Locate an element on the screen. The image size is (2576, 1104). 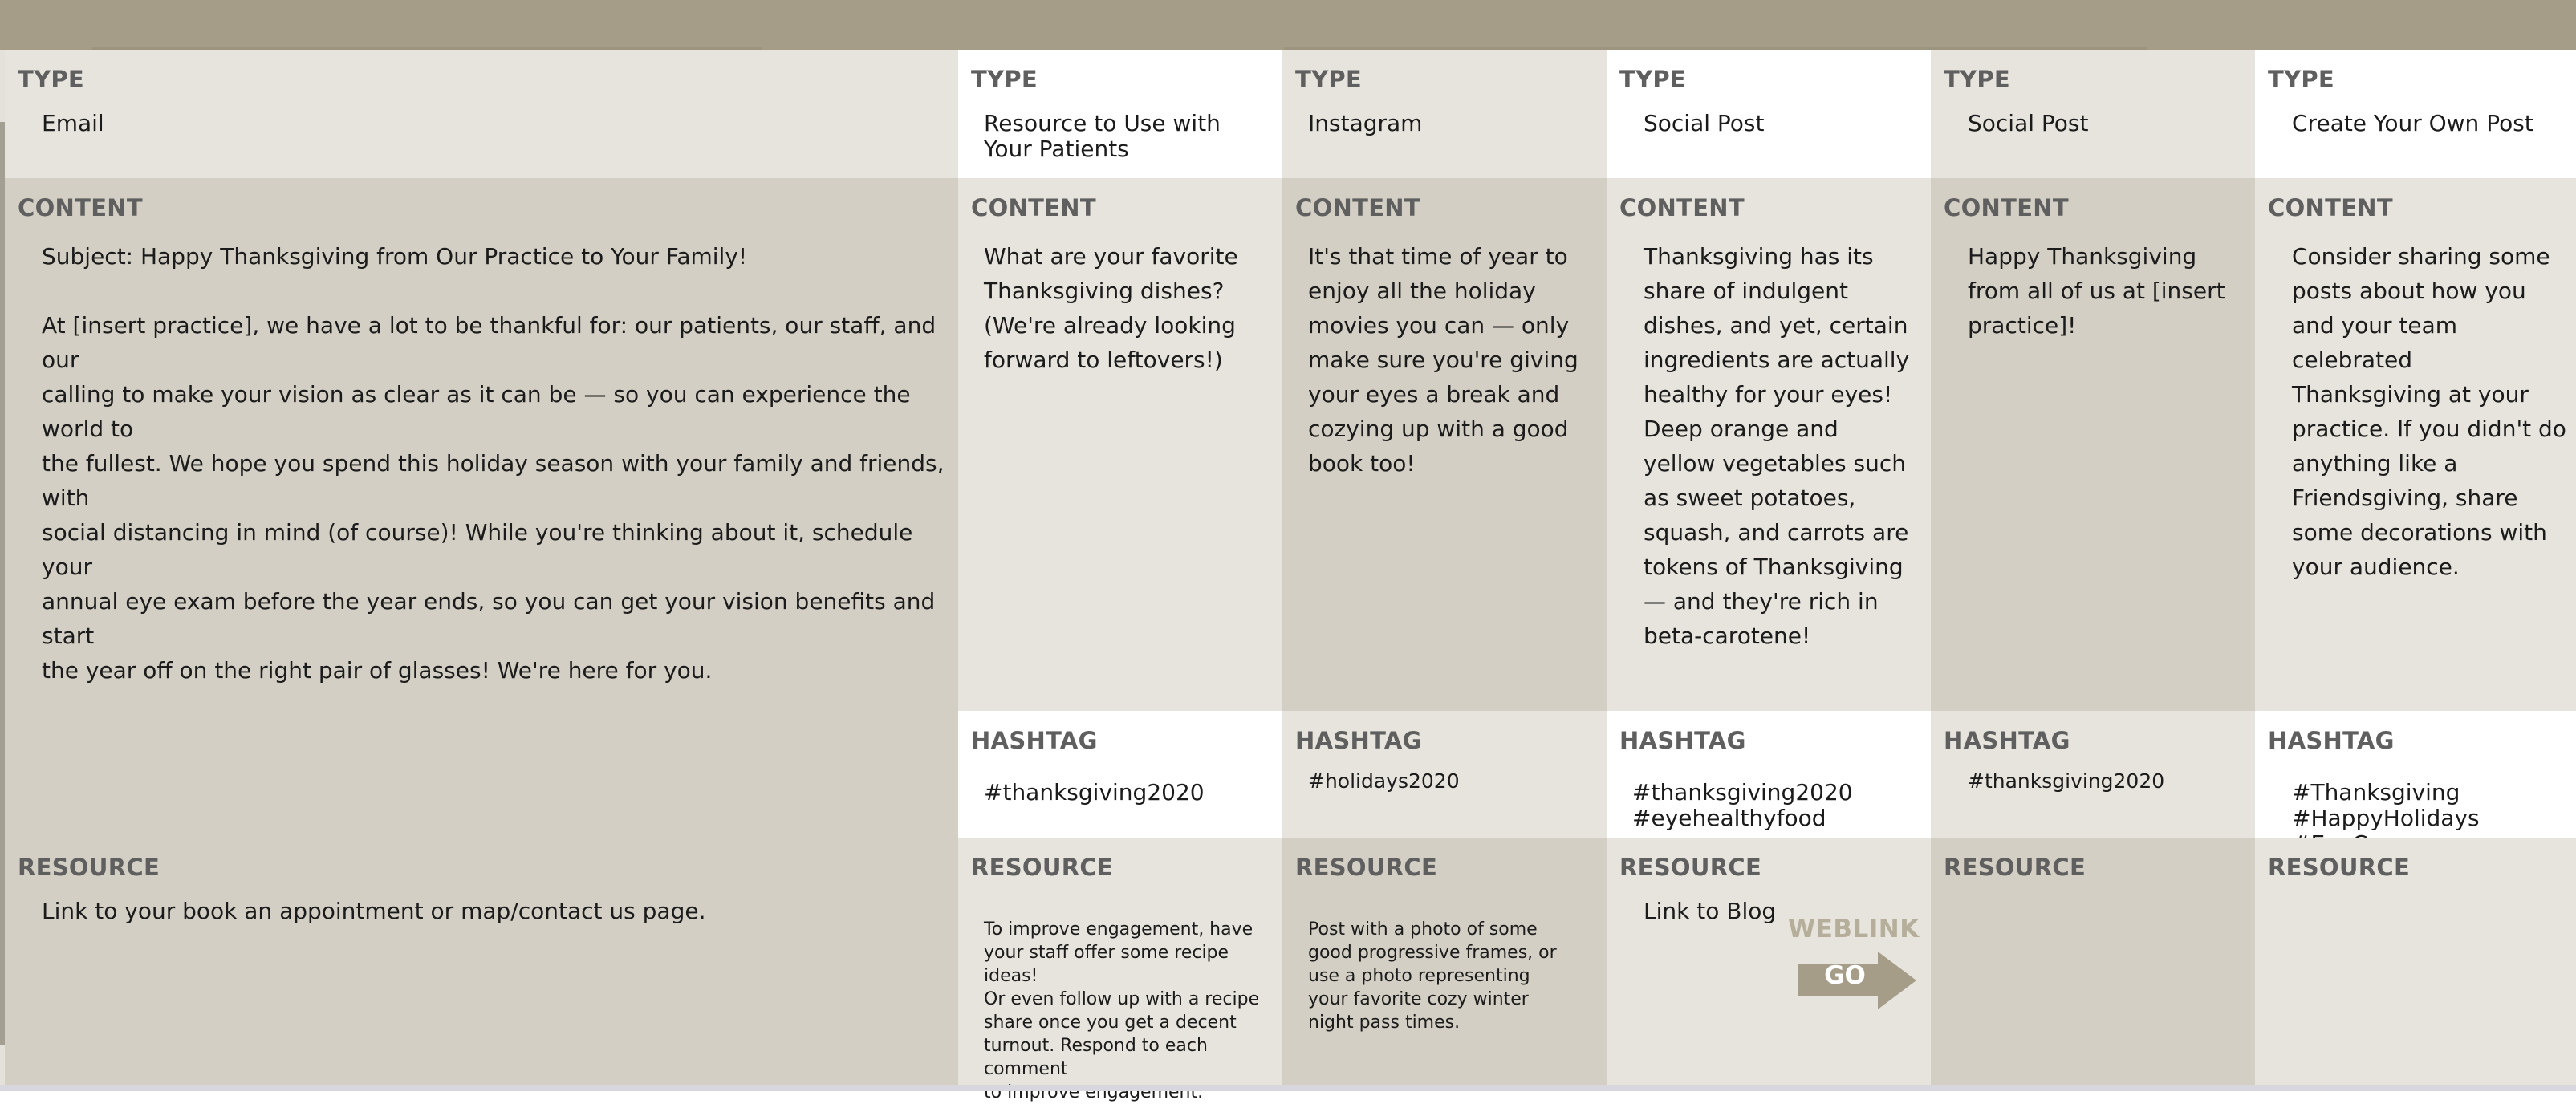
type-value: Email is located at coordinates (73, 123).